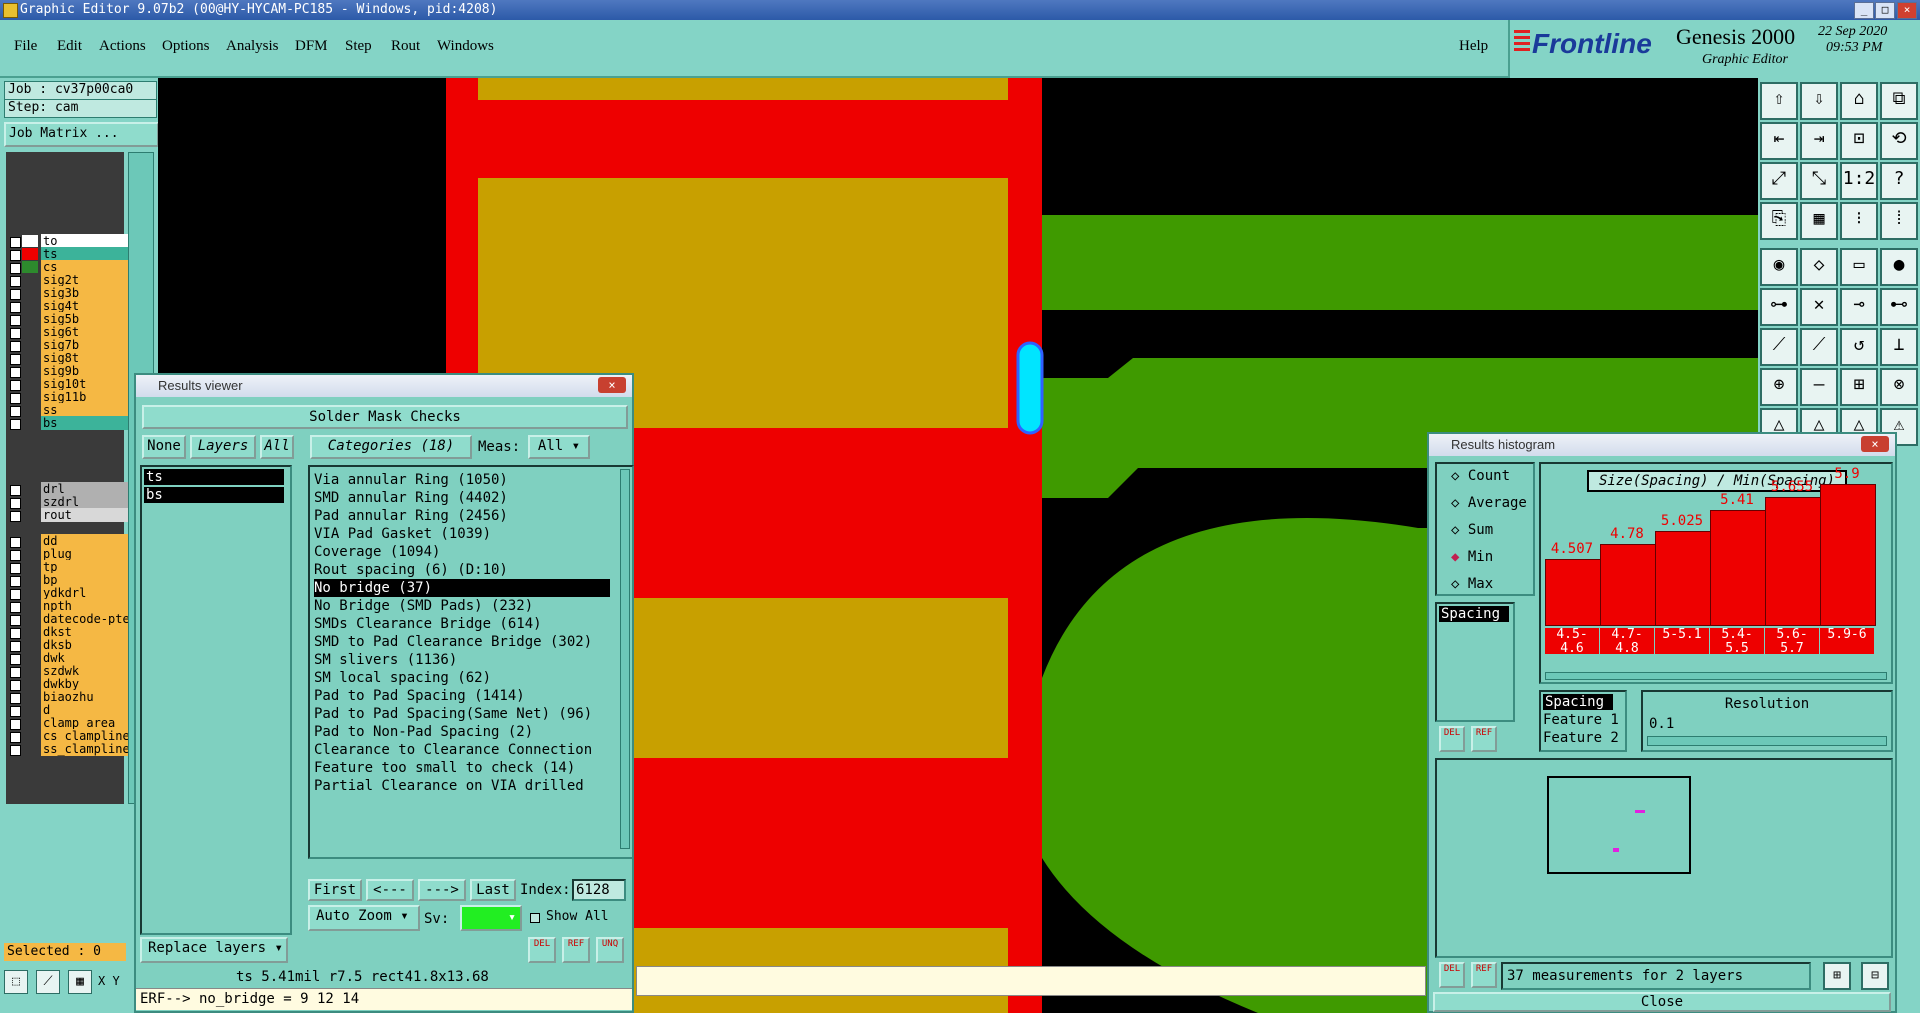 Image resolution: width=1920 pixels, height=1013 pixels. Describe the element at coordinates (462, 714) in the screenshot. I see `category-item: Pad to Pad Spacing(Same Net) (96)` at that location.